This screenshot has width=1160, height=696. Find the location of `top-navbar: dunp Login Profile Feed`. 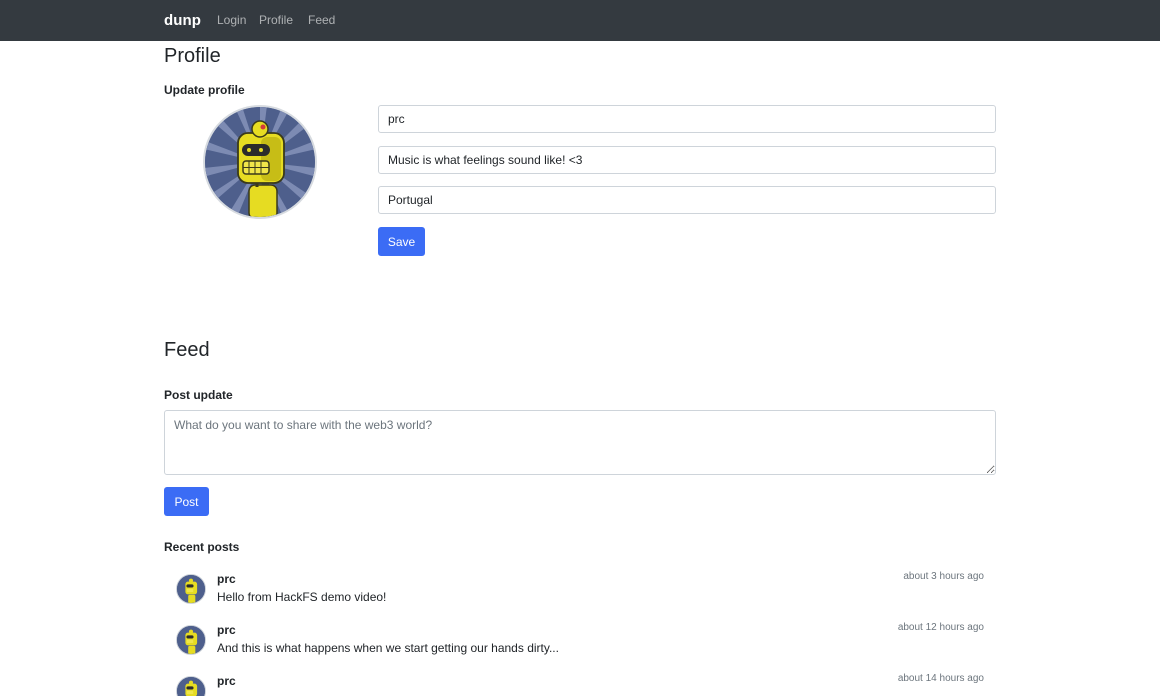

top-navbar: dunp Login Profile Feed is located at coordinates (580, 20).